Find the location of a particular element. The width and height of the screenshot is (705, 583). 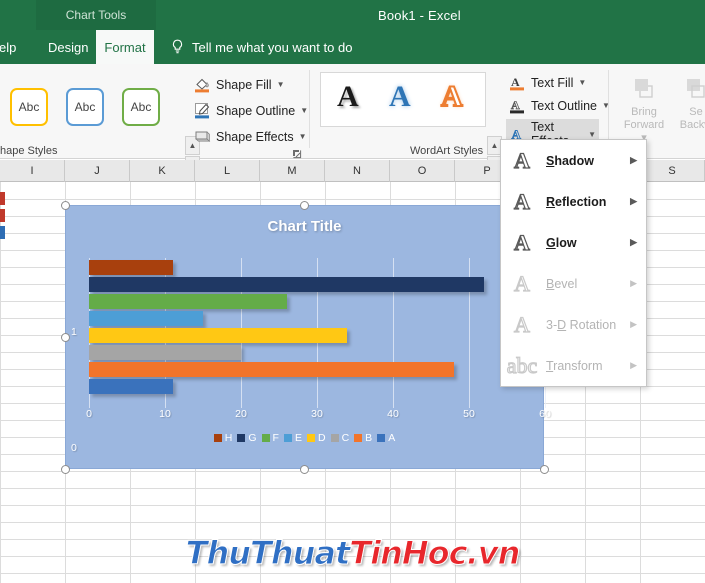

legend-swatch-F is located at coordinates (265, 438).